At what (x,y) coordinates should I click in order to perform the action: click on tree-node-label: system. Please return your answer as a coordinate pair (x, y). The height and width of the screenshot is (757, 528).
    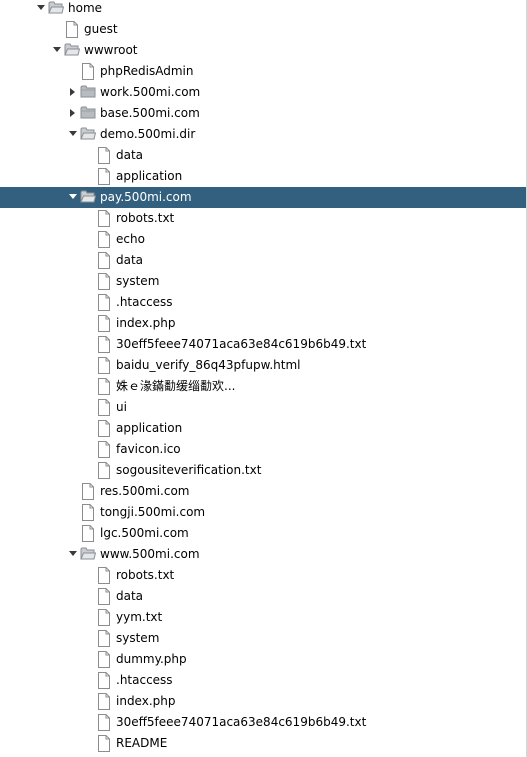
    Looking at the image, I should click on (138, 281).